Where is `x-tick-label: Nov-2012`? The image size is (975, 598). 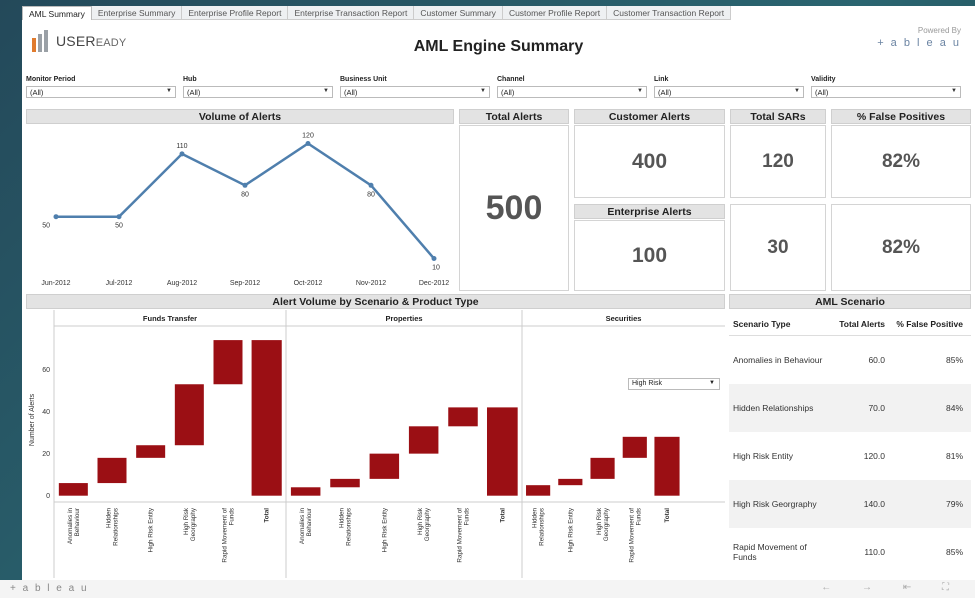 x-tick-label: Nov-2012 is located at coordinates (371, 283).